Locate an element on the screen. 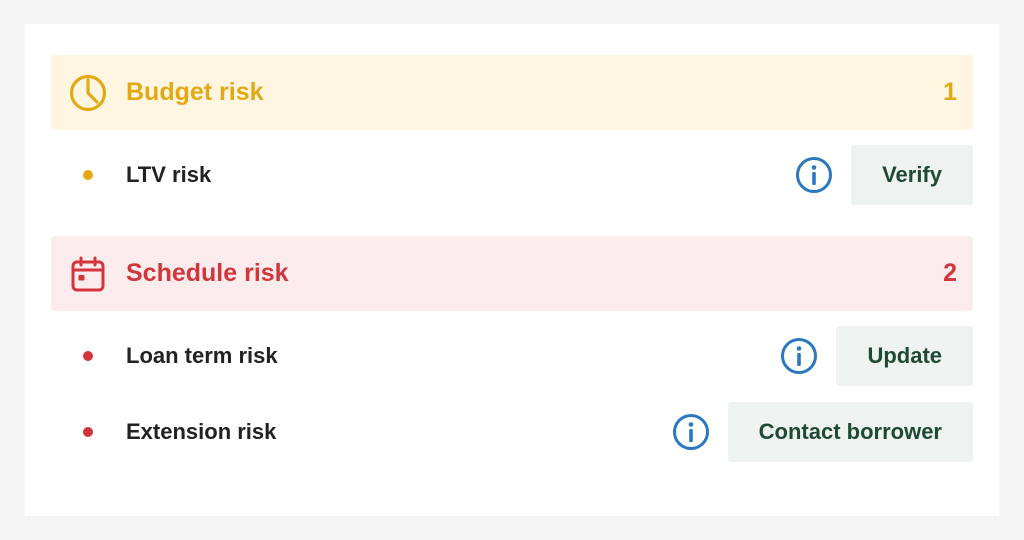  risk-row-extension: Extension risk Contact borrower is located at coordinates (512, 432).